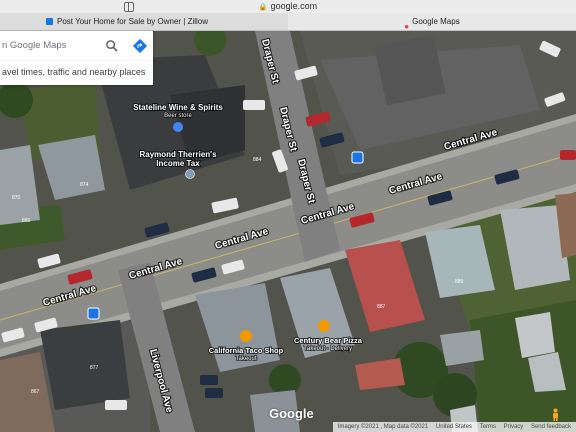 Image resolution: width=576 pixels, height=432 pixels. What do you see at coordinates (178, 107) in the screenshot?
I see `poi-name: Stateline Wine & Spirits` at bounding box center [178, 107].